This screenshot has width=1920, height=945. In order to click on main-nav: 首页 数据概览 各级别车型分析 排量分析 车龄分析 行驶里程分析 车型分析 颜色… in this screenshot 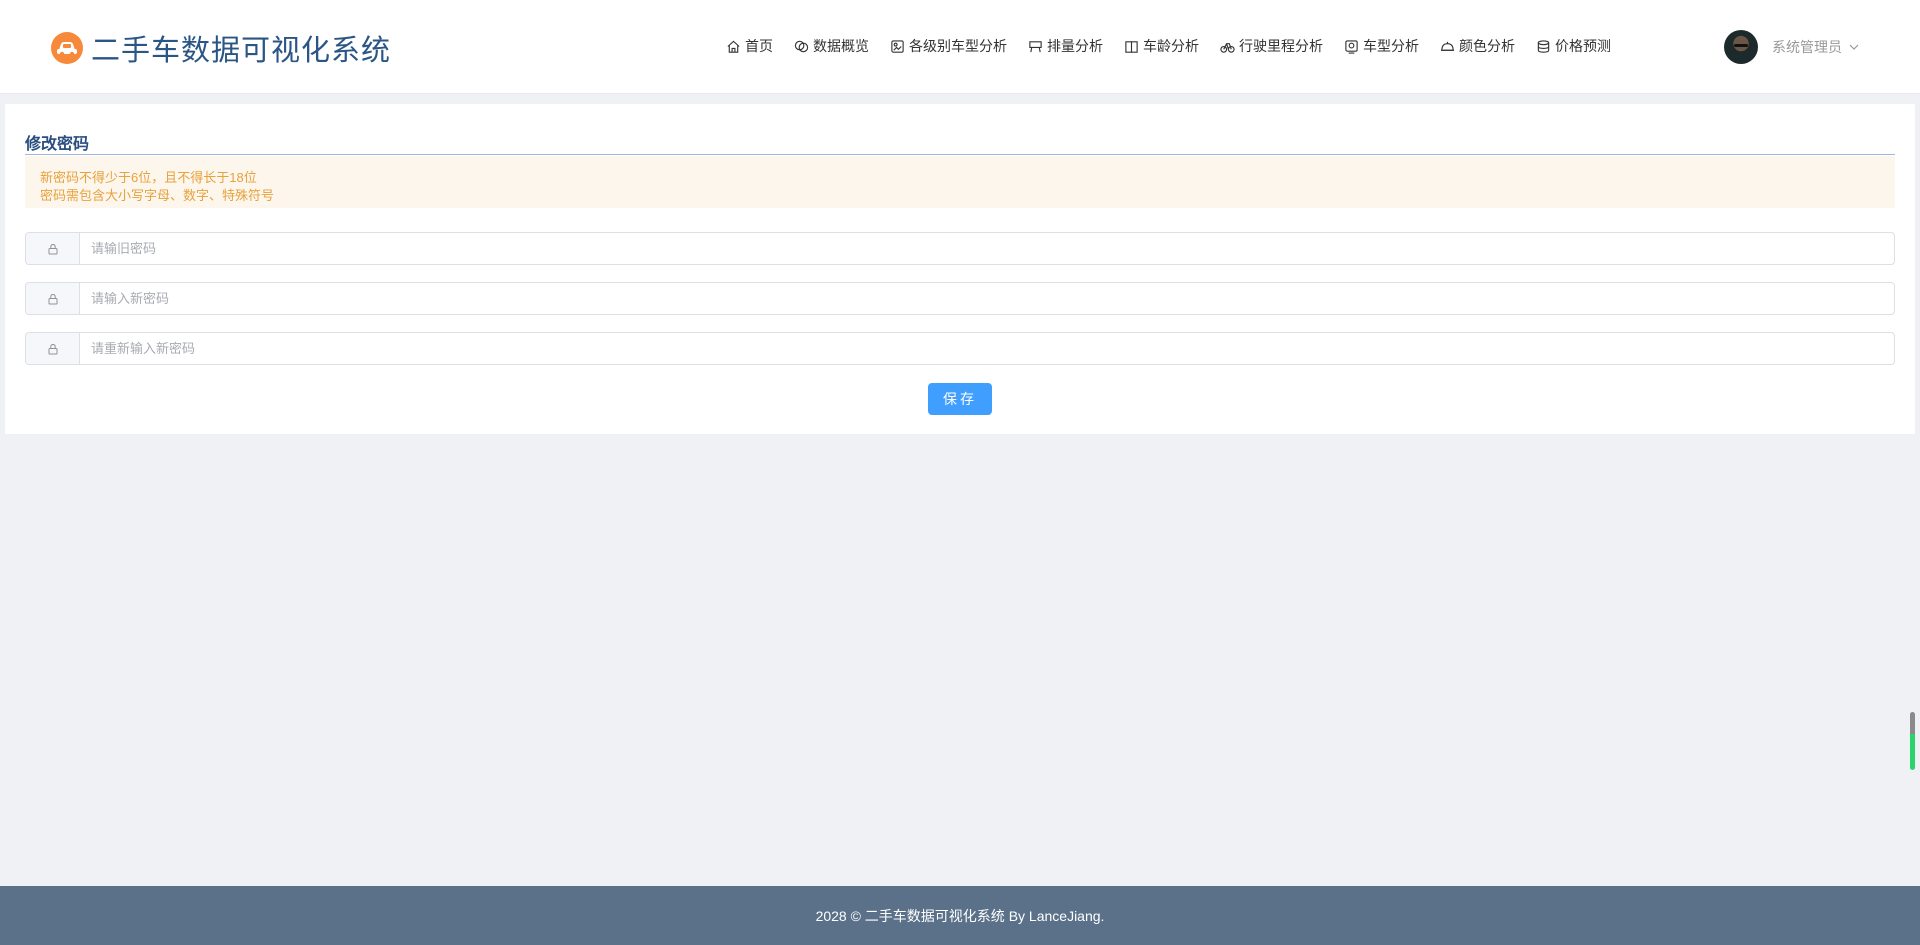, I will do `click(1179, 46)`.